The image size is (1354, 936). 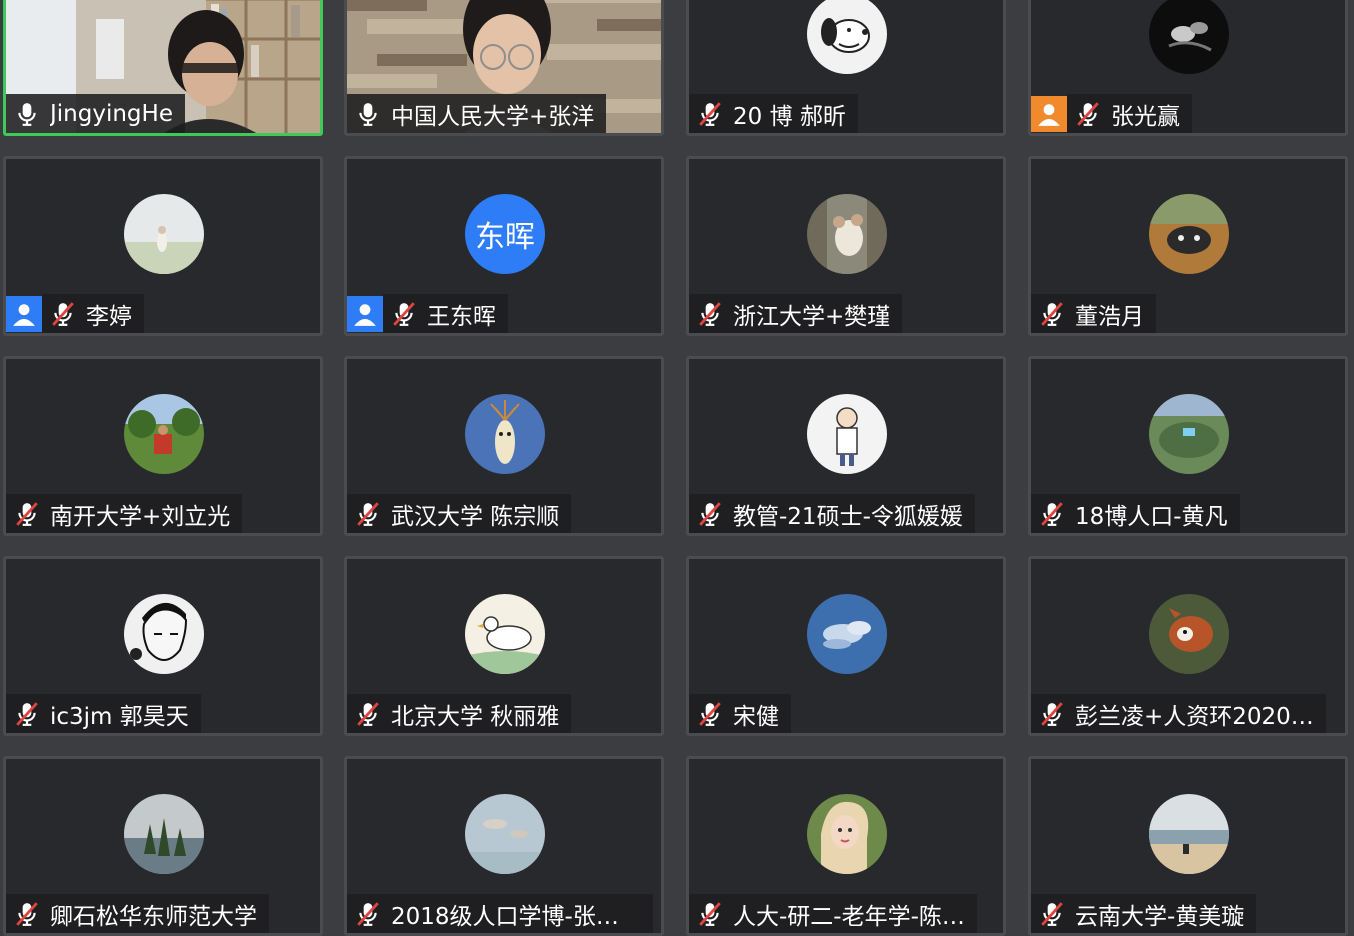 What do you see at coordinates (153, 916) in the screenshot?
I see `participant-name: 卿石松华东师范大学` at bounding box center [153, 916].